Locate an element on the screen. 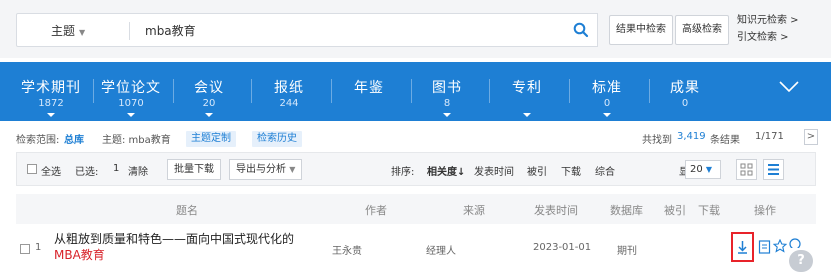 The image size is (831, 273). tab-label: 报纸 is located at coordinates (289, 88).